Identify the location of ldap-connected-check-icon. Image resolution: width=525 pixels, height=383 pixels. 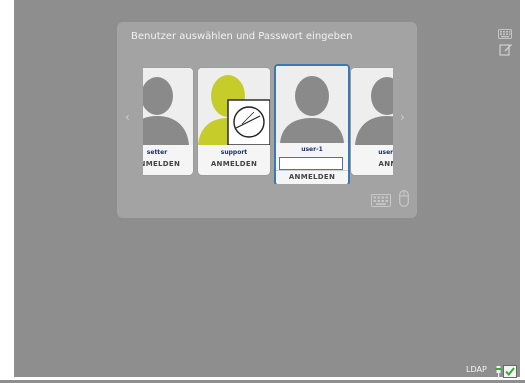
(510, 372).